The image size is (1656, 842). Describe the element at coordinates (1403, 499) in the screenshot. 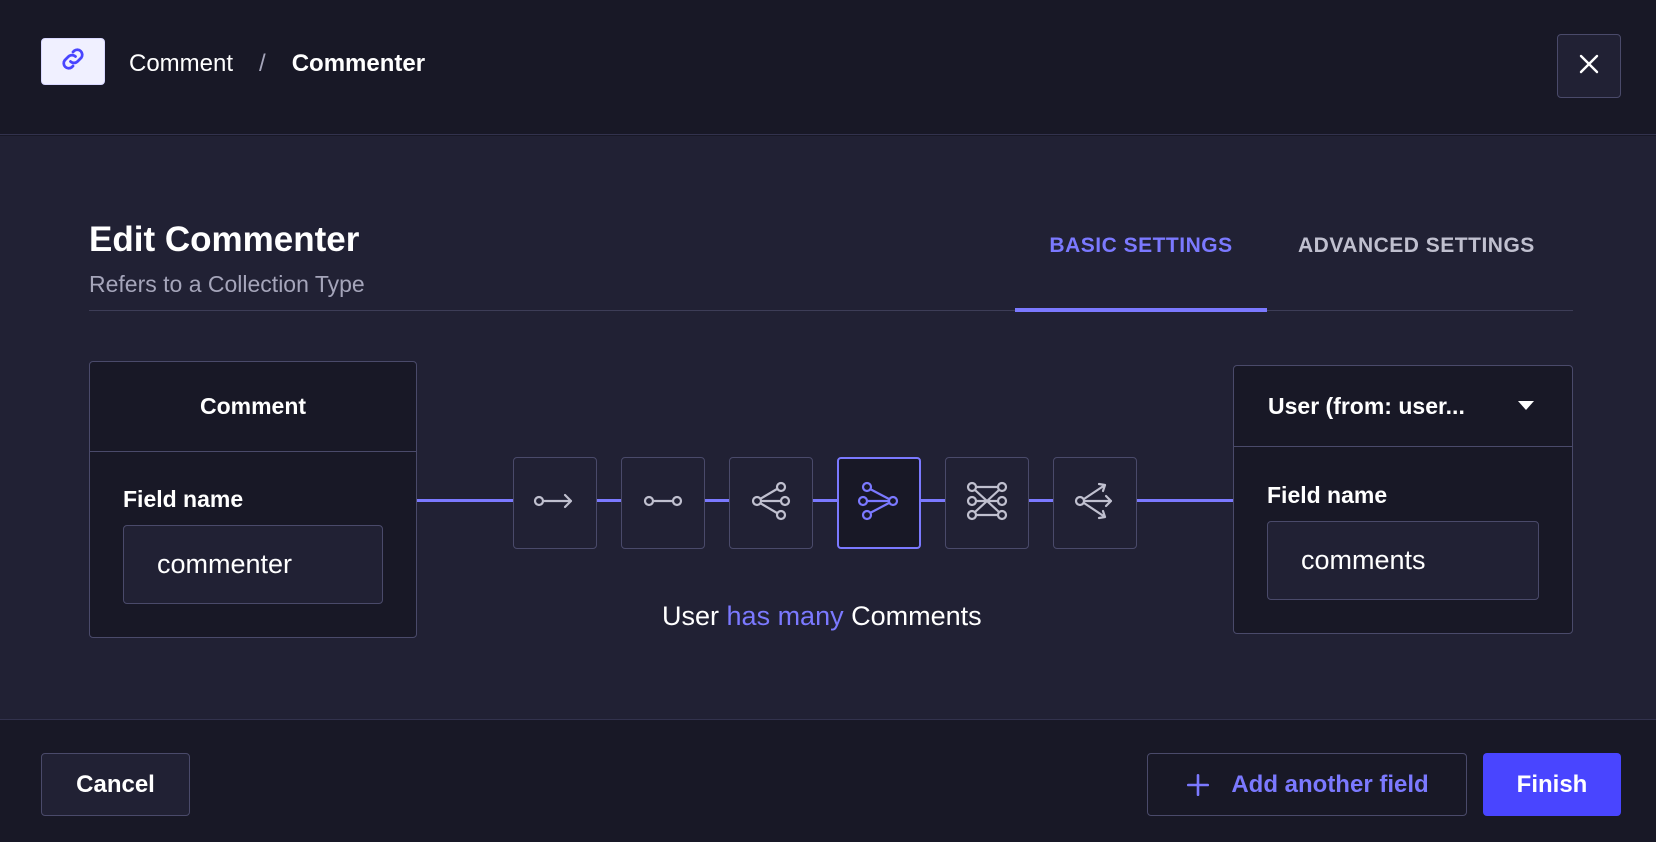

I see `target-collection-card: User (from: user... Field name` at that location.